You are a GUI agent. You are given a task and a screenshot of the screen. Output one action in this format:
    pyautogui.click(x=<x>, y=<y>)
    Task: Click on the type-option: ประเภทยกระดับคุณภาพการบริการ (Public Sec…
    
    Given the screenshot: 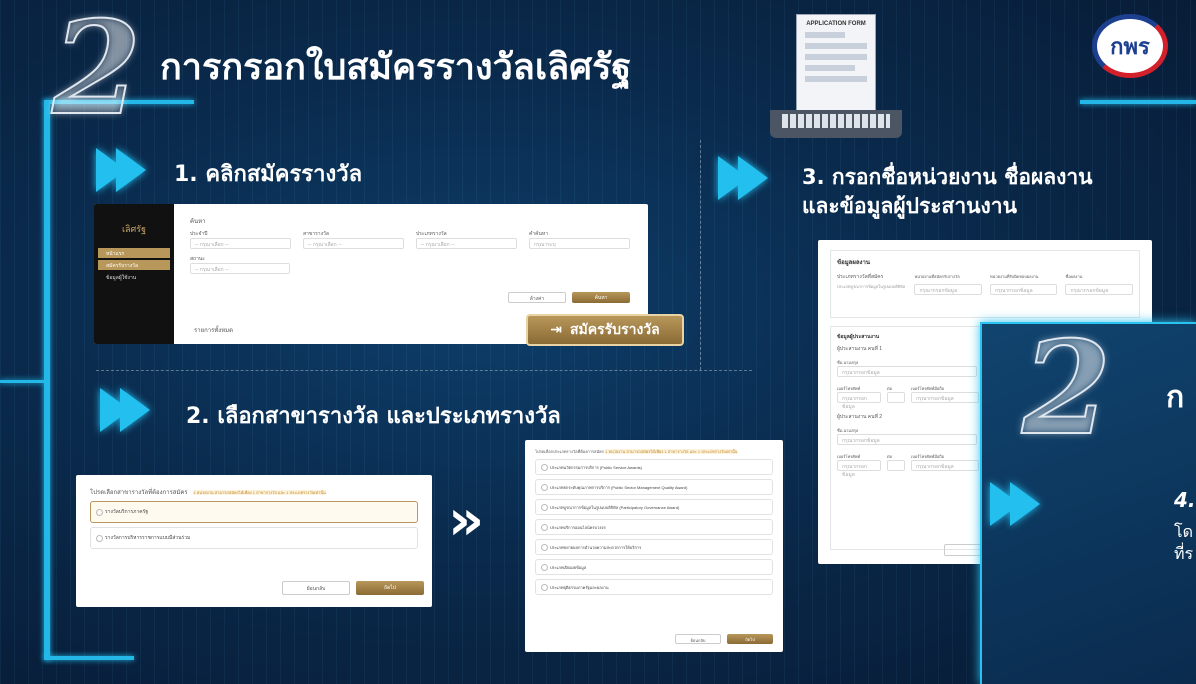 What is the action you would take?
    pyautogui.click(x=654, y=487)
    